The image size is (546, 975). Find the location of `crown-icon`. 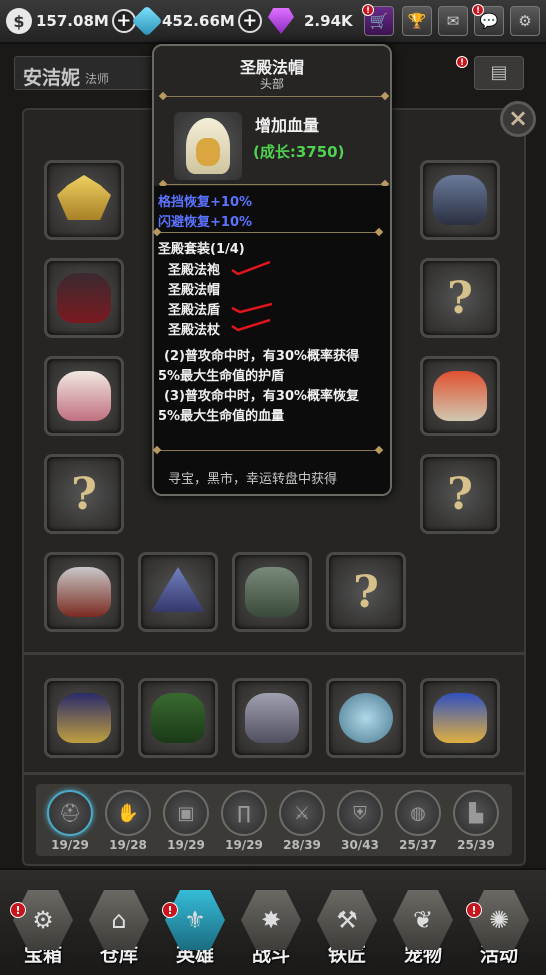

crown-icon is located at coordinates (84, 197).